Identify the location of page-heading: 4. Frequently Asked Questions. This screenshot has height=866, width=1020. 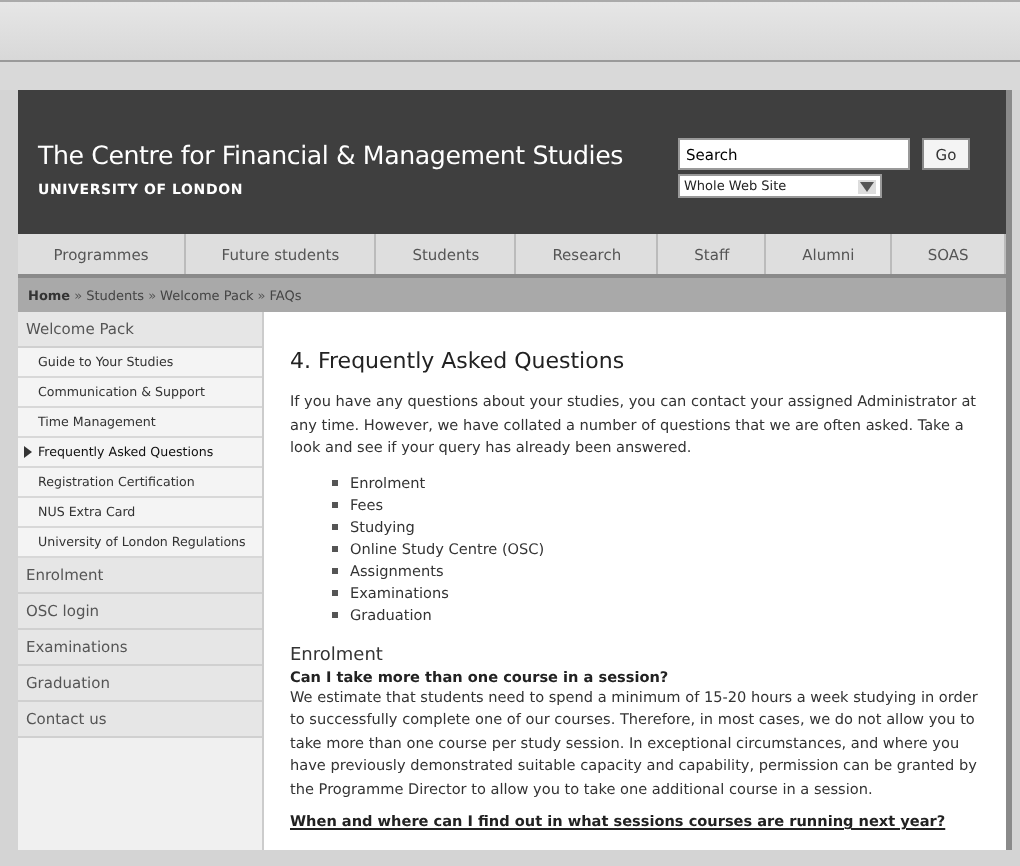
(458, 361).